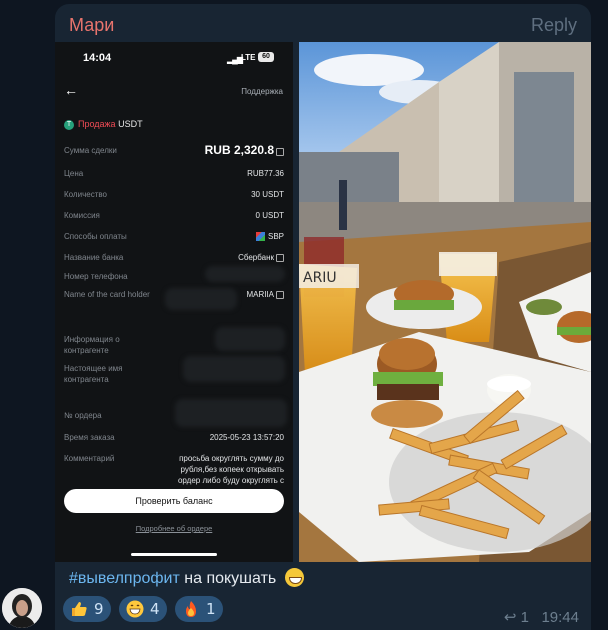 This screenshot has height=630, width=608. I want to click on sender-name: Мари, so click(91, 25).